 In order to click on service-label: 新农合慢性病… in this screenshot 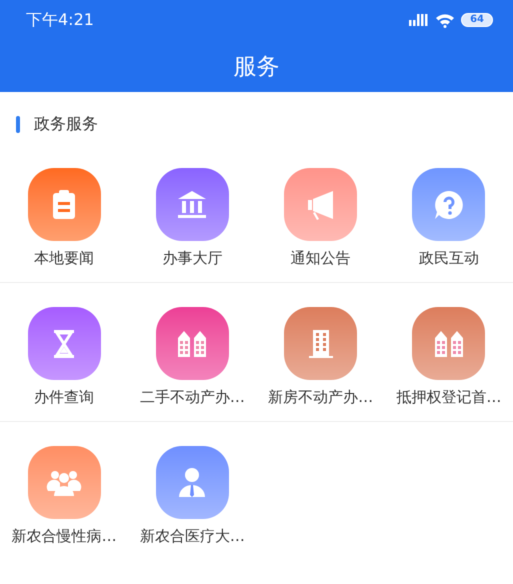, I will do `click(64, 536)`.